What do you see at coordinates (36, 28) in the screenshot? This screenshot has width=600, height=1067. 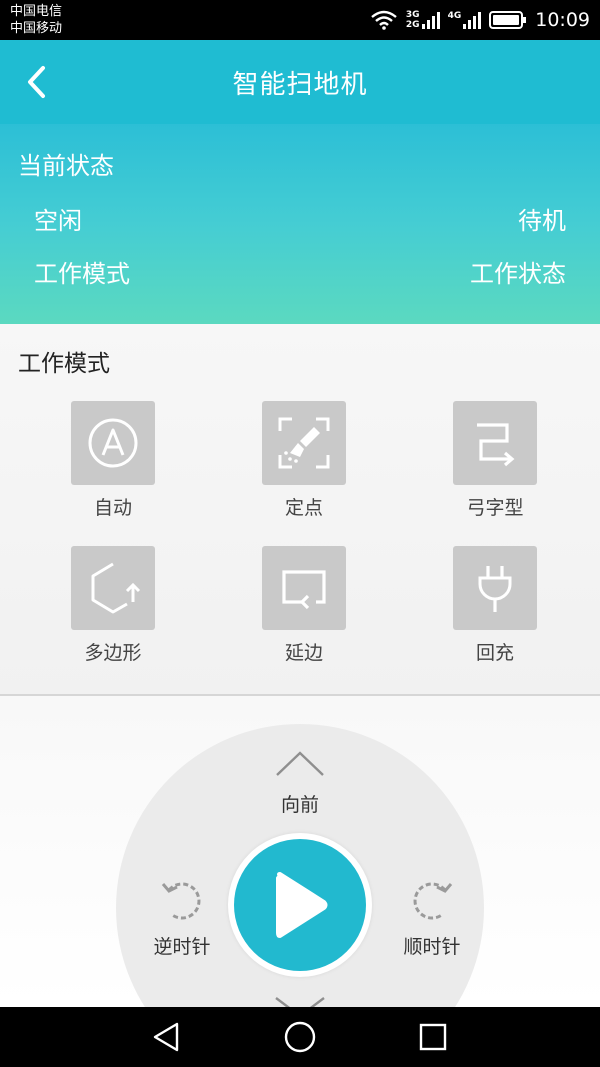 I see `carrier-2: 中国移动` at bounding box center [36, 28].